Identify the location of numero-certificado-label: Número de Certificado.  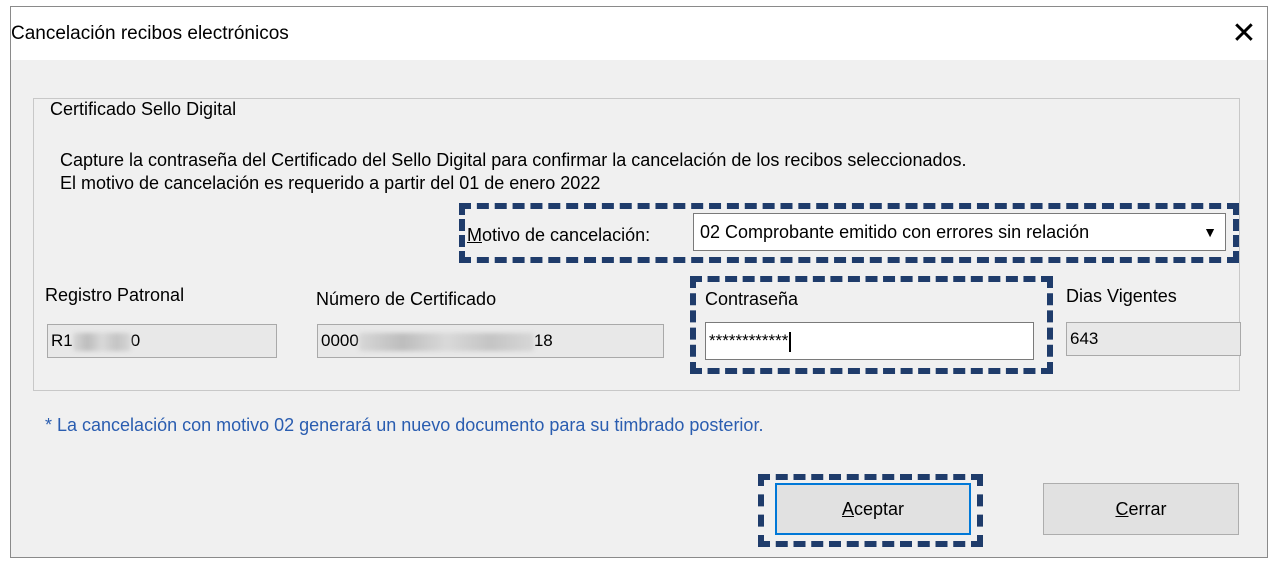
(406, 299).